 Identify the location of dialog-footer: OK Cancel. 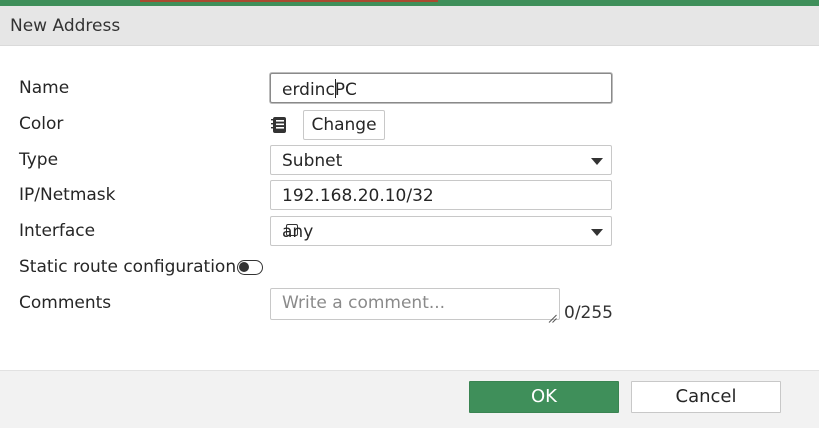
(409, 399).